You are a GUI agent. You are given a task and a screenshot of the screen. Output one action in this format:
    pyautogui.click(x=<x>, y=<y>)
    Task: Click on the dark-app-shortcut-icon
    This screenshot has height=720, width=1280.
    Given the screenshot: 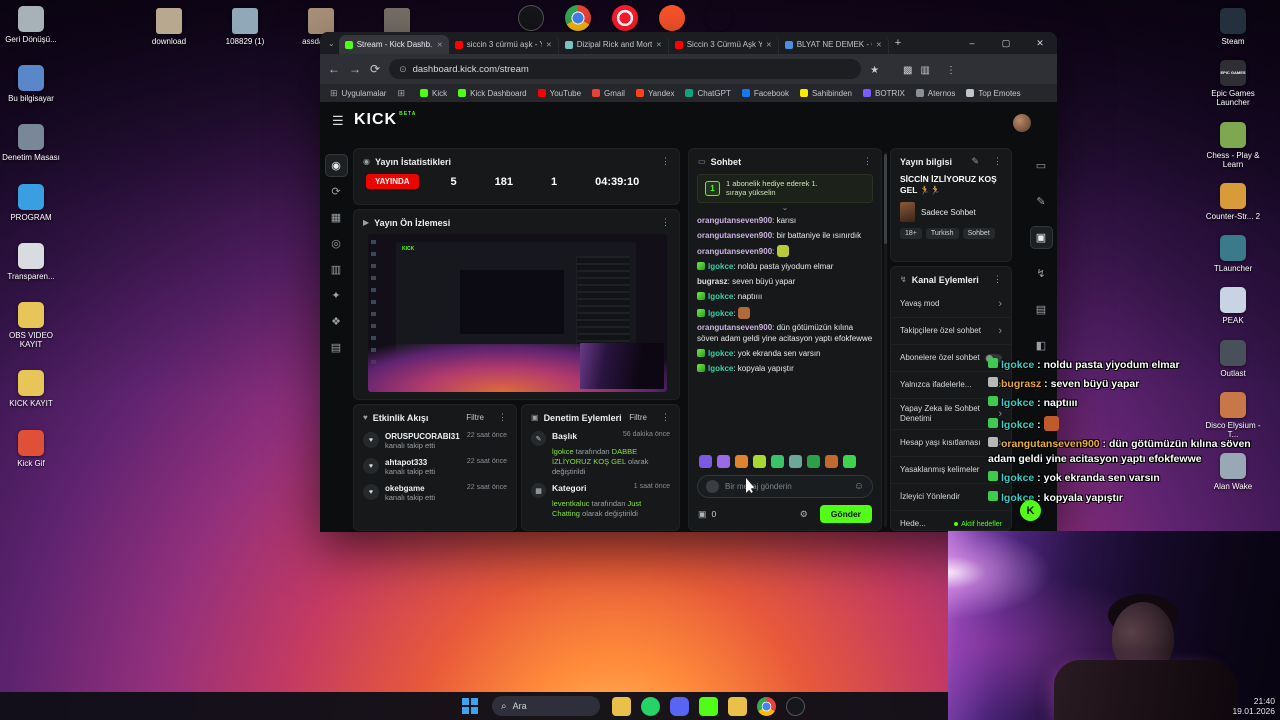 What is the action you would take?
    pyautogui.click(x=578, y=18)
    